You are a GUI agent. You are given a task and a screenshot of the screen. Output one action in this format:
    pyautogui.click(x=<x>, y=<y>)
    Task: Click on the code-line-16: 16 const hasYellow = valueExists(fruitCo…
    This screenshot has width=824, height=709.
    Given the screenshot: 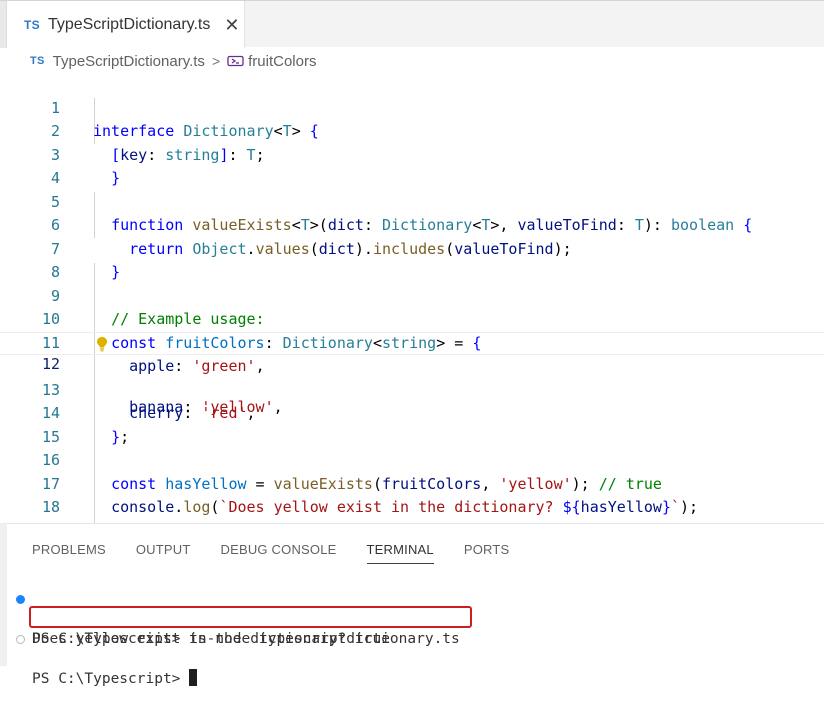 What is the action you would take?
    pyautogui.click(x=412, y=459)
    